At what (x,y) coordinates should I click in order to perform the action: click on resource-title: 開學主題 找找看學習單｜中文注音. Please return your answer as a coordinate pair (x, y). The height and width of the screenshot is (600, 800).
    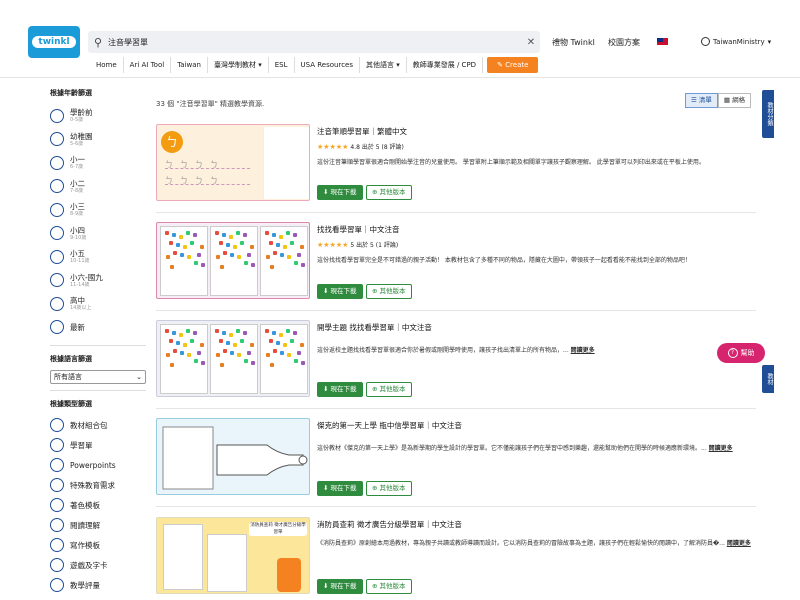
    Looking at the image, I should click on (374, 327).